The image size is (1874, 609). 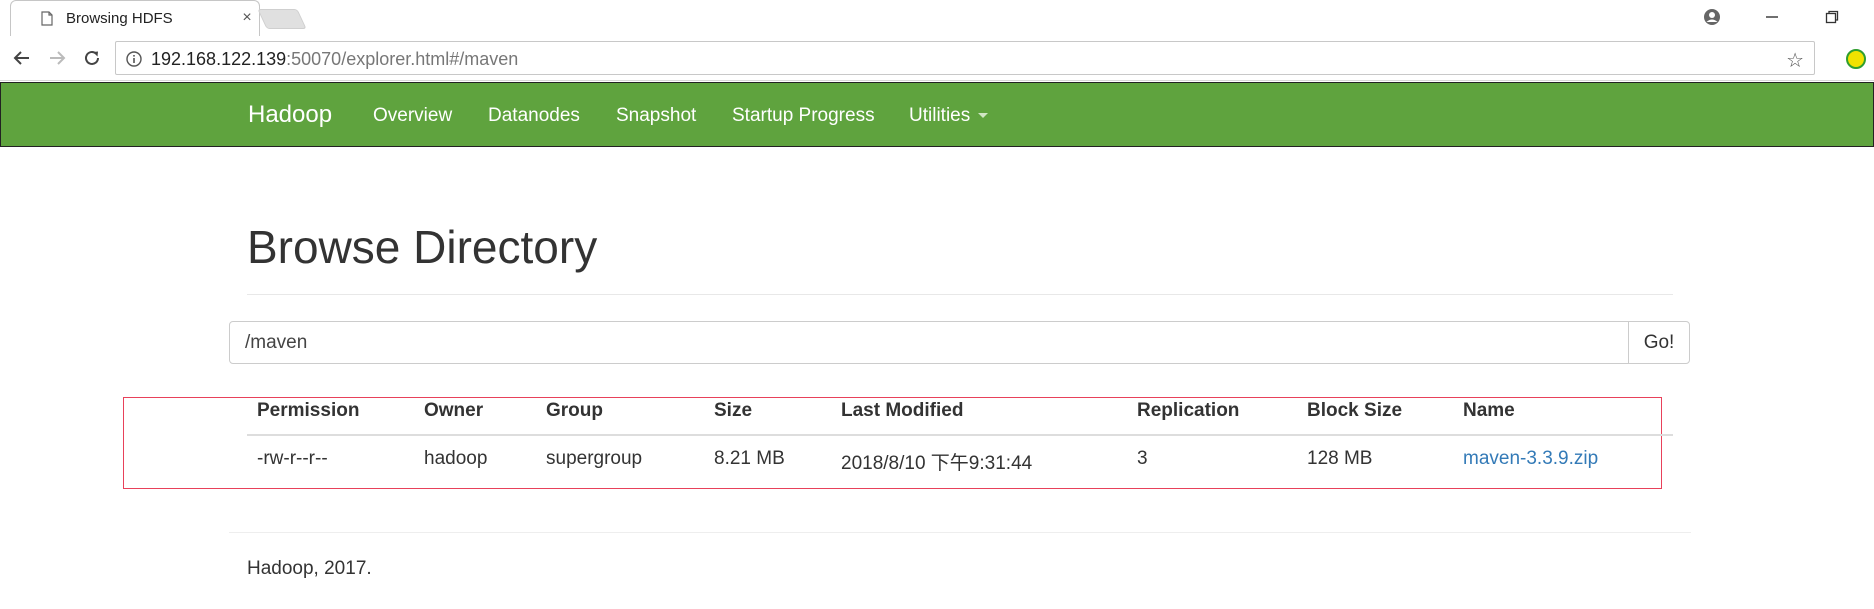 What do you see at coordinates (656, 116) in the screenshot?
I see `nav-snapshot: Snapshot` at bounding box center [656, 116].